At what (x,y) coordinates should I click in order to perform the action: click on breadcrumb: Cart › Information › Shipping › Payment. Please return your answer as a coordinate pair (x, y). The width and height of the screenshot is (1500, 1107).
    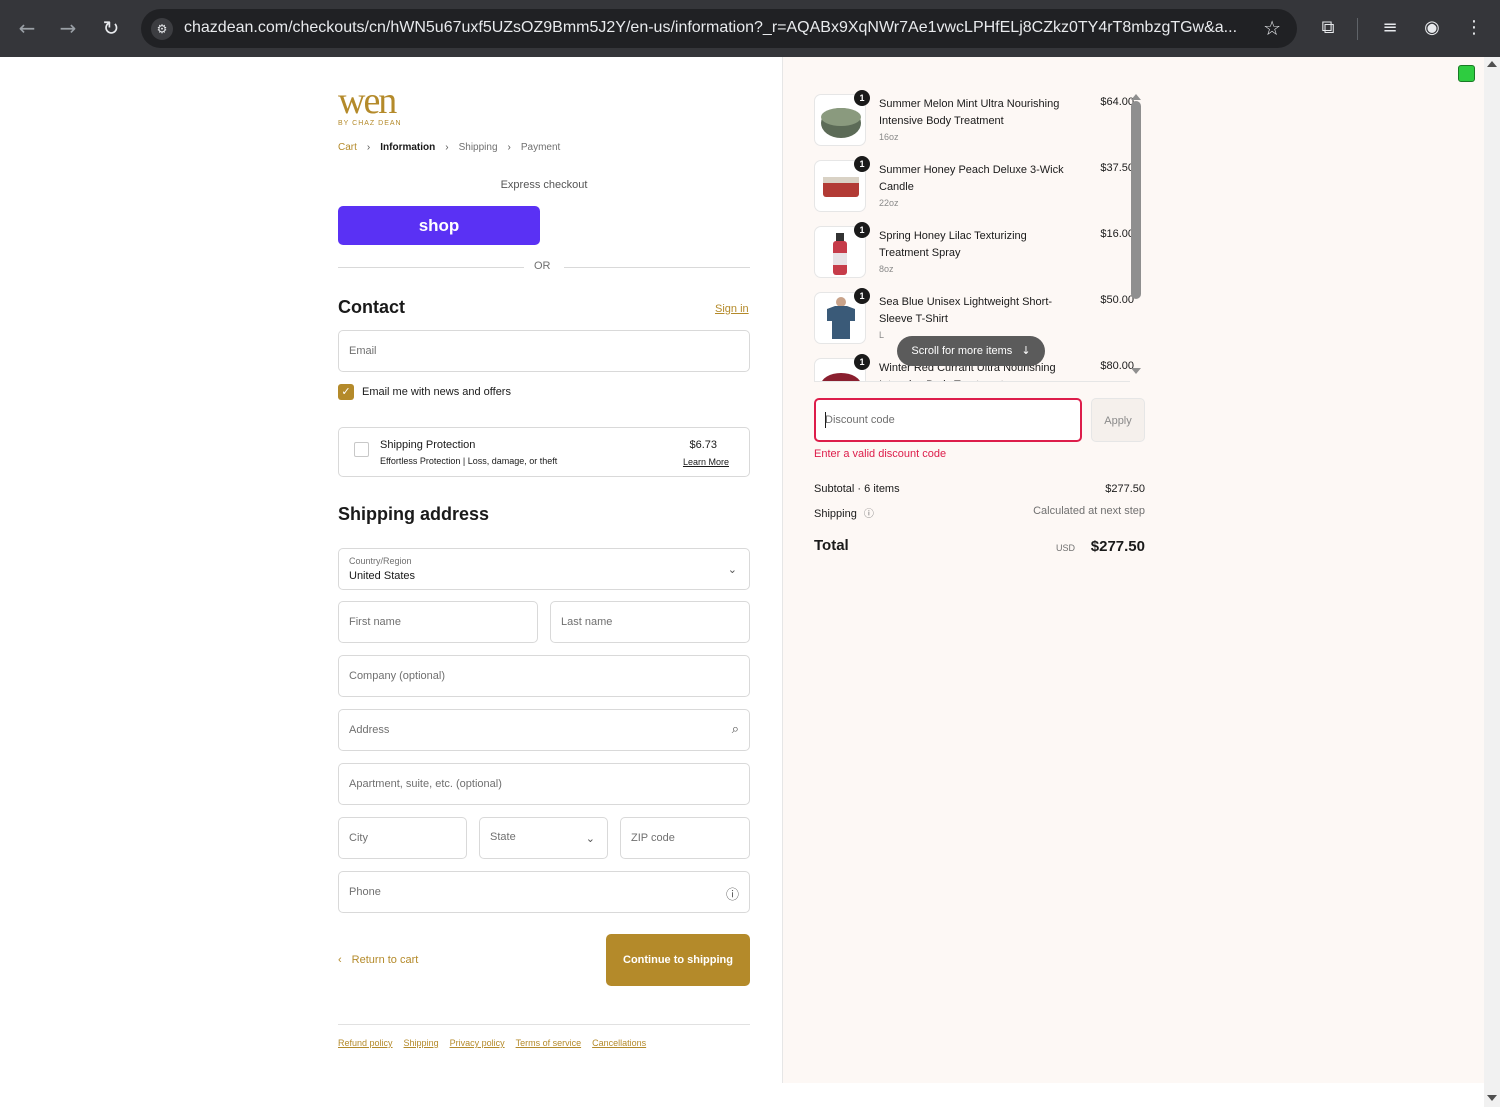
    Looking at the image, I should click on (449, 147).